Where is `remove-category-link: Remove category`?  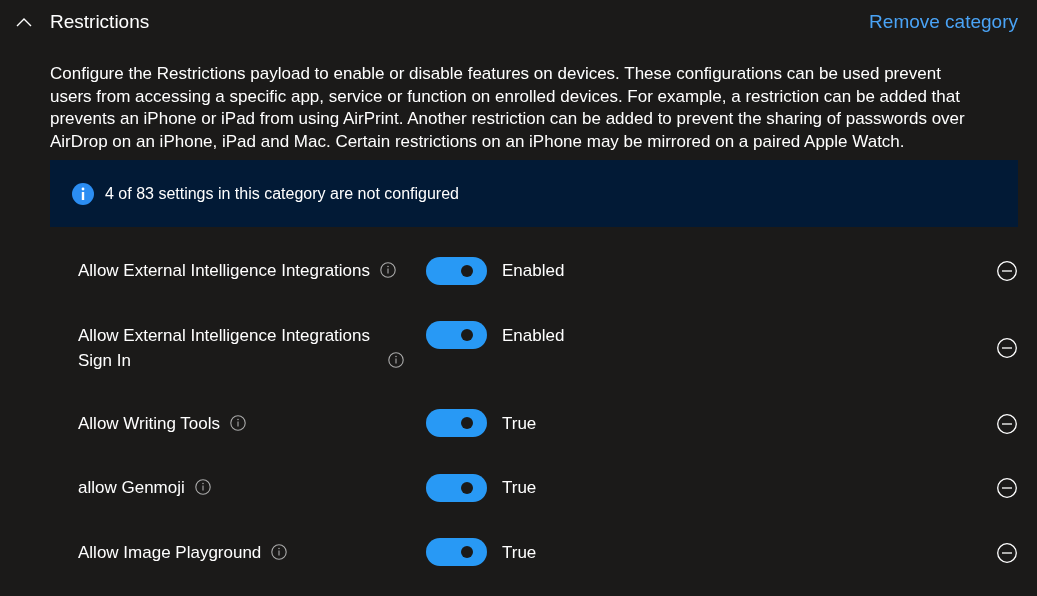 remove-category-link: Remove category is located at coordinates (943, 22).